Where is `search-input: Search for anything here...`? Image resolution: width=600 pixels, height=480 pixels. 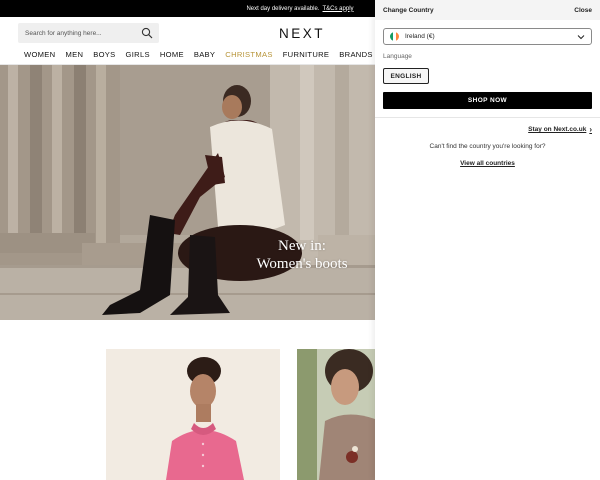
search-input: Search for anything here... is located at coordinates (88, 33).